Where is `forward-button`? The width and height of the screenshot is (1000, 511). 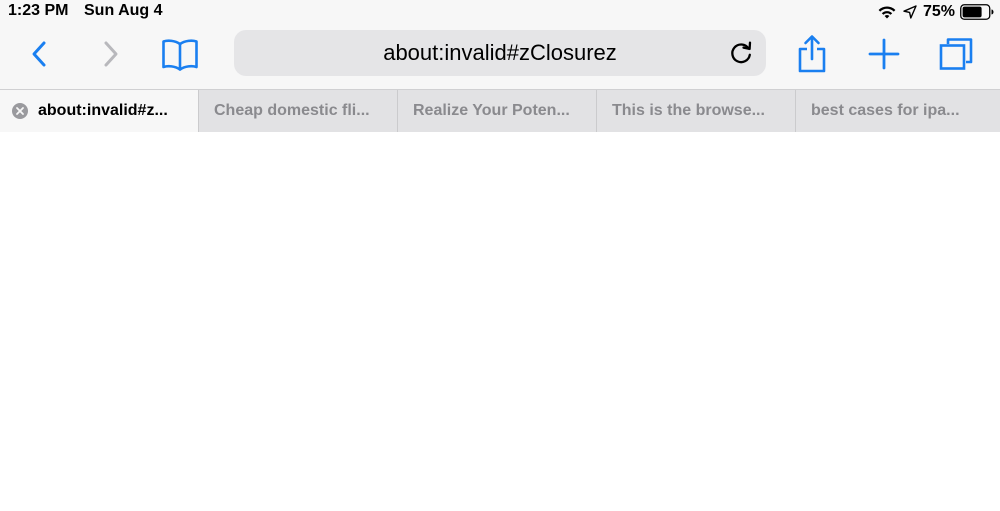 forward-button is located at coordinates (110, 54).